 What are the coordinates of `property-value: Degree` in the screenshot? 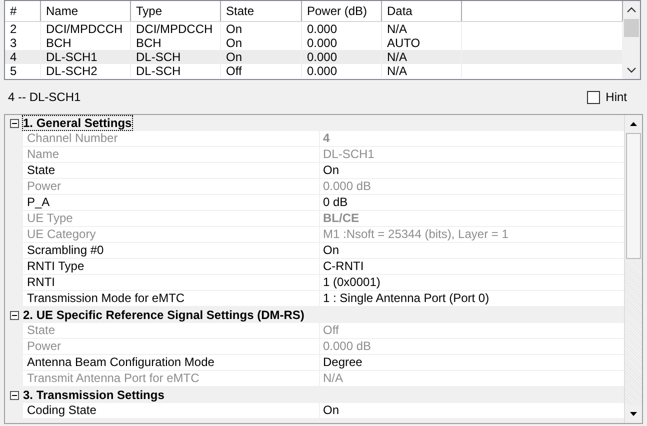 It's located at (472, 363).